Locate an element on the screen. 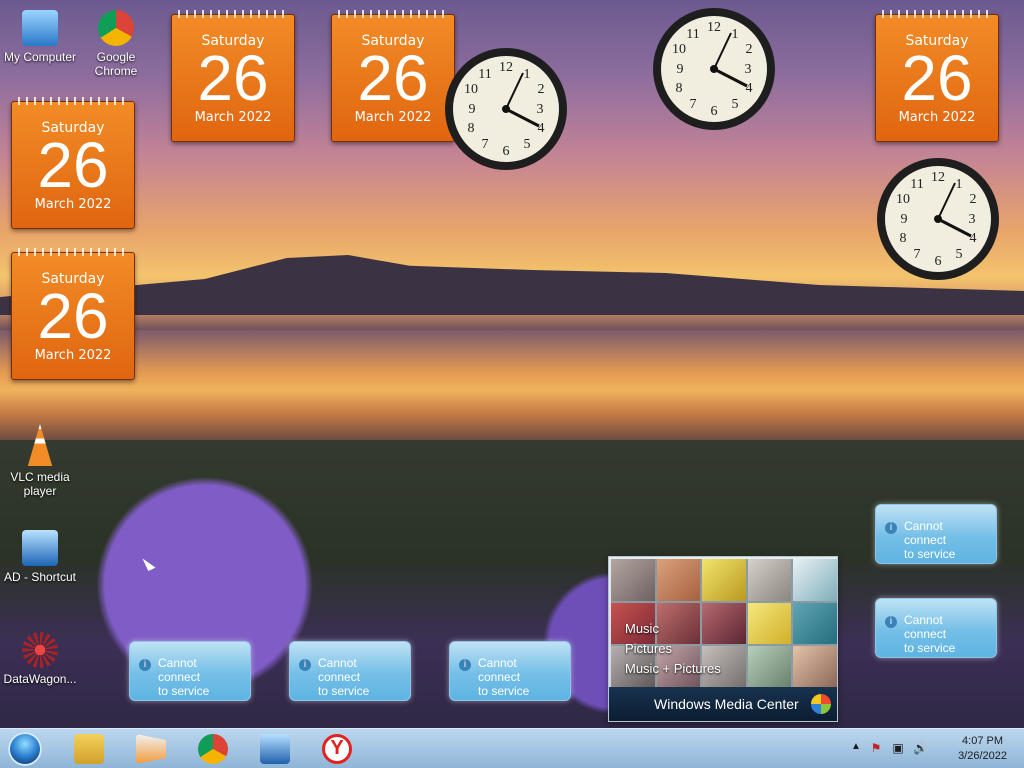 The image size is (1024, 768). system-tray: ▲ ⚑ ▣ 🔊 4:07 PM 3/26/2022 is located at coordinates (934, 748).